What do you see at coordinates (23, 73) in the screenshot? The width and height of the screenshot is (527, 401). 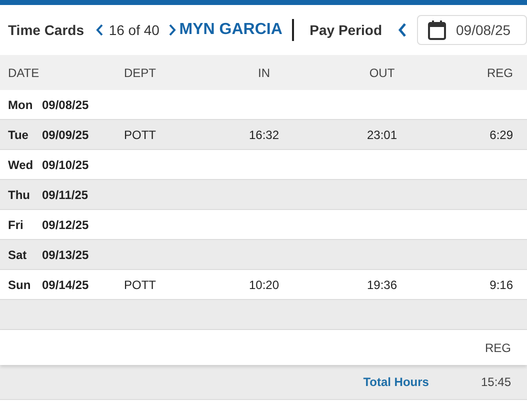 I see `column-header: DATE` at bounding box center [23, 73].